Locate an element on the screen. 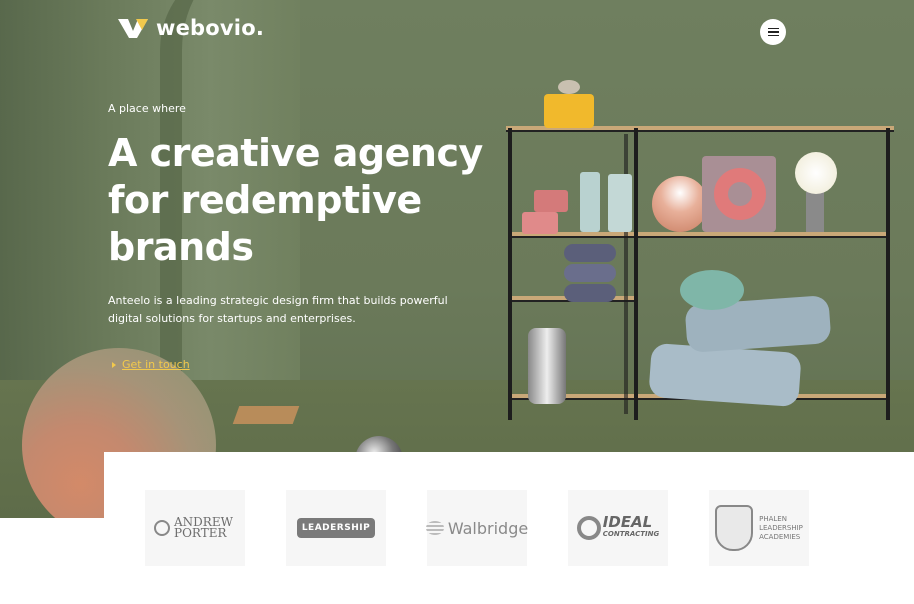  pillow-decoration is located at coordinates (725, 375).